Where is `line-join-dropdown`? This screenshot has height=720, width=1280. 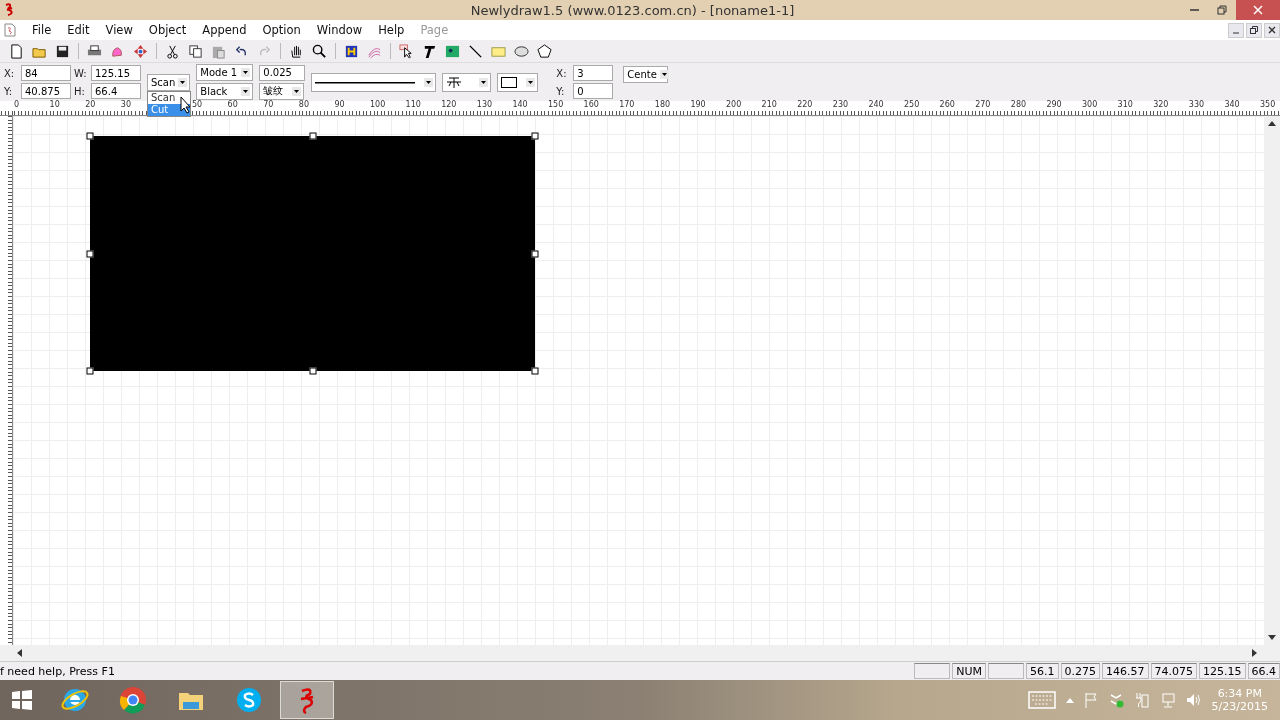
line-join-dropdown is located at coordinates (467, 82).